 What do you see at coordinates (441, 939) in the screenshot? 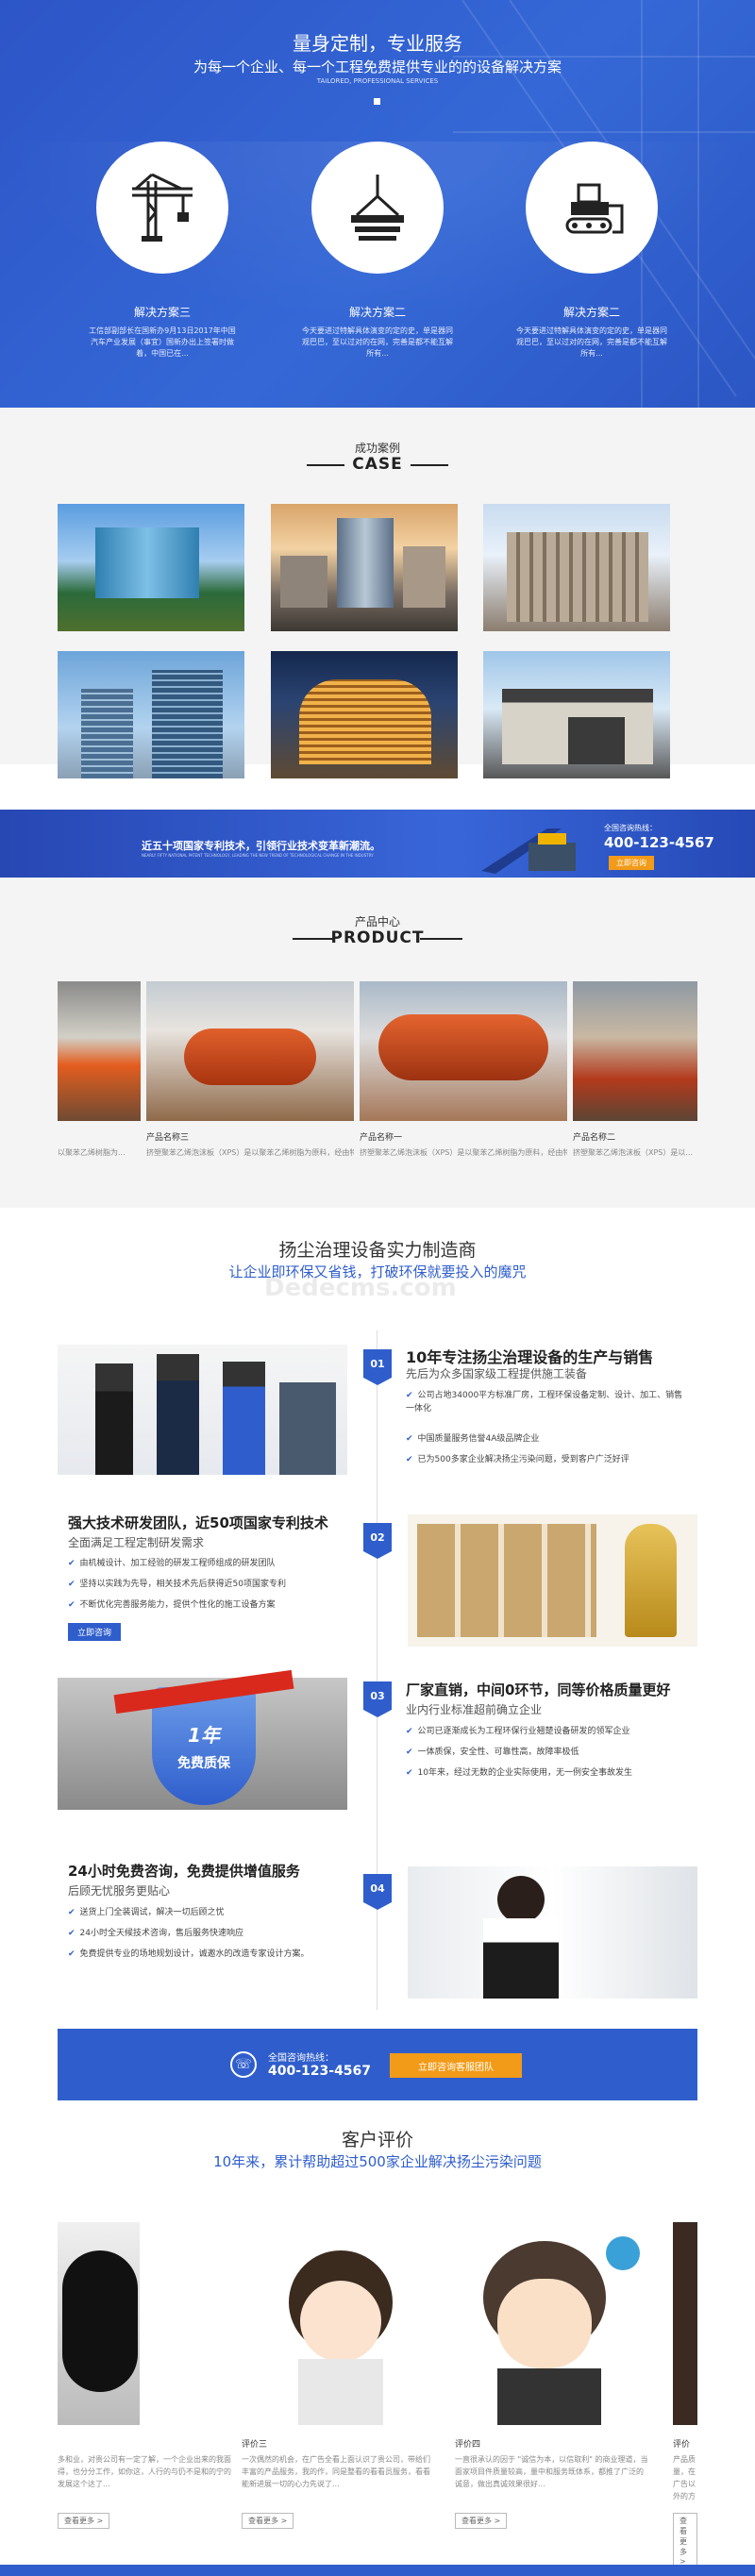
I see `product-line-right` at bounding box center [441, 939].